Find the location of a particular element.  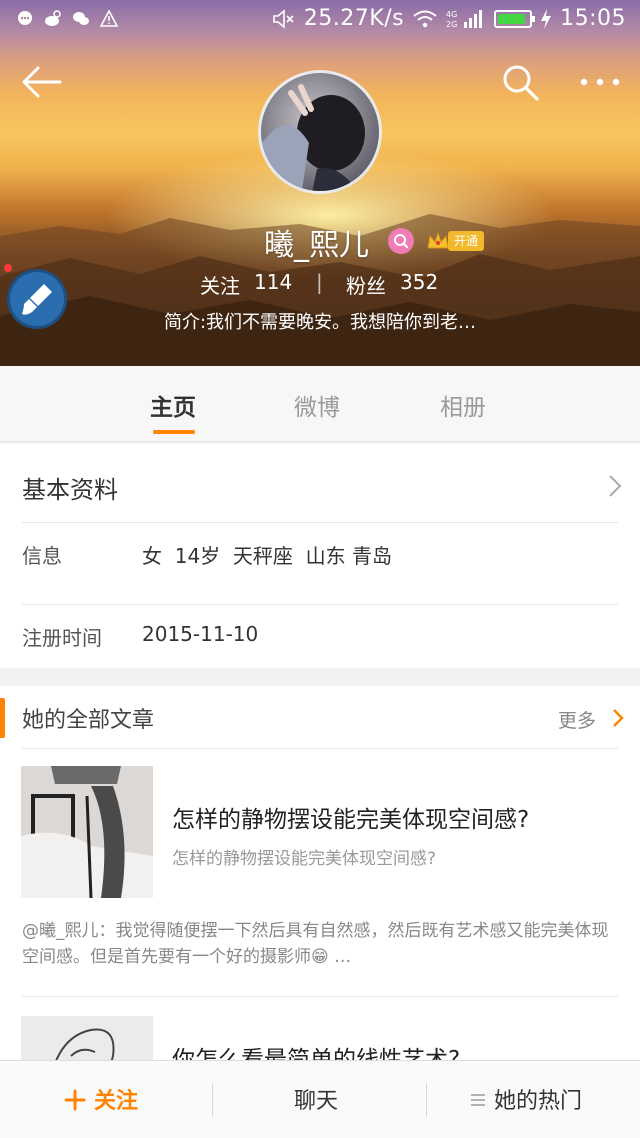

verified-badge is located at coordinates (401, 241).